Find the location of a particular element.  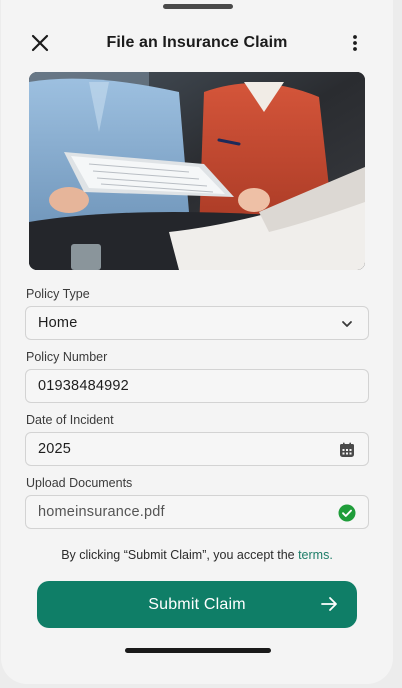

policy-type-select: Home is located at coordinates (197, 323).